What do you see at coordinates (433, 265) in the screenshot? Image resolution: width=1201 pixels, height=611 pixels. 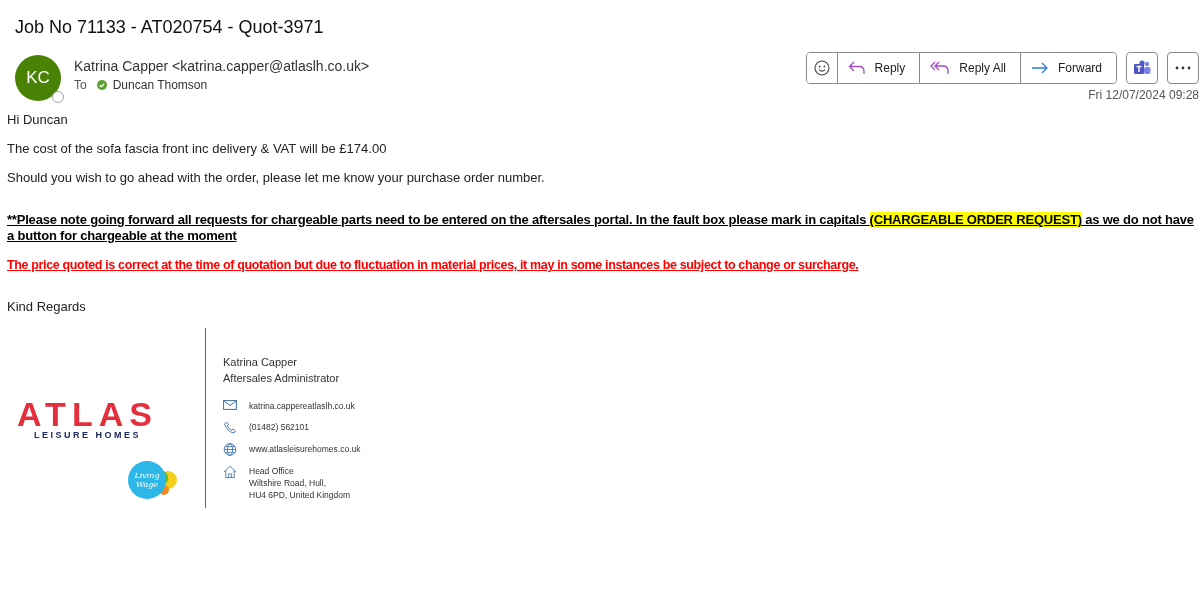 I see `warning-text: The price quoted is correct at the time of quotation but due to fluctuation in material prices, it may in some instances be subject to change or surcharge.` at bounding box center [433, 265].